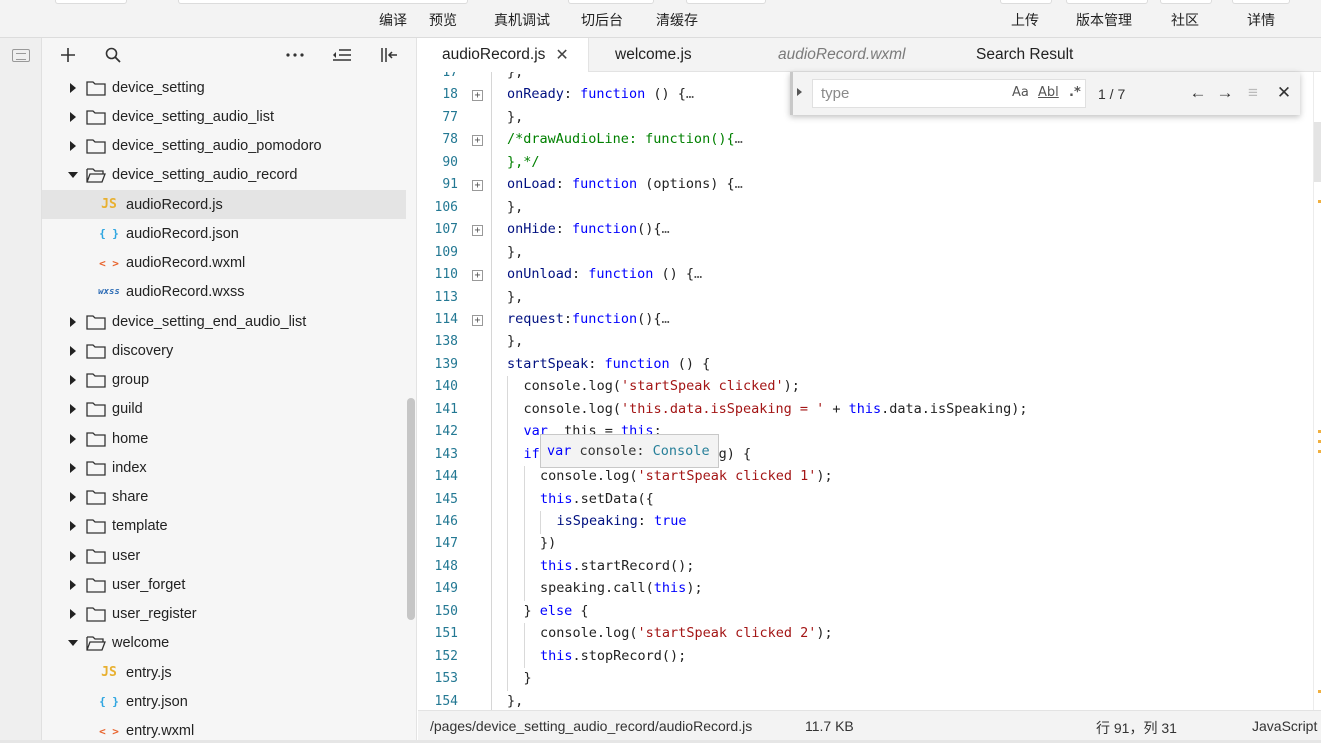 The image size is (1321, 743). I want to click on close-icon: ✕, so click(561, 55).